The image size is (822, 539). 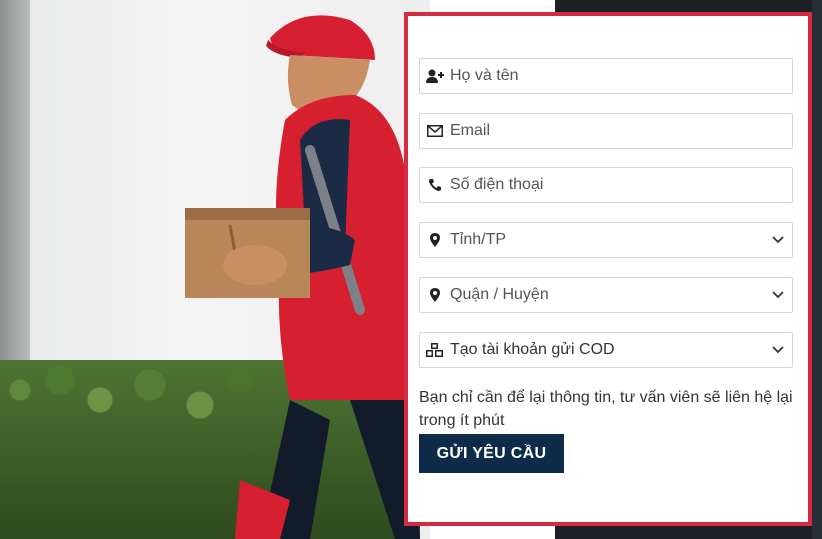 What do you see at coordinates (606, 240) in the screenshot?
I see `province-select: Tỉnh/TP` at bounding box center [606, 240].